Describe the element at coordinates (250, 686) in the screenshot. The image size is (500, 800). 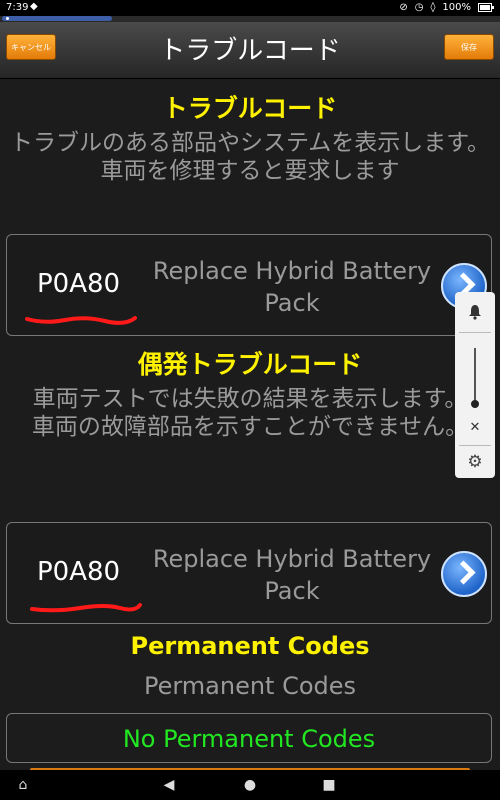
I see `permanent-codes-subtitle: Permanent Codes` at that location.